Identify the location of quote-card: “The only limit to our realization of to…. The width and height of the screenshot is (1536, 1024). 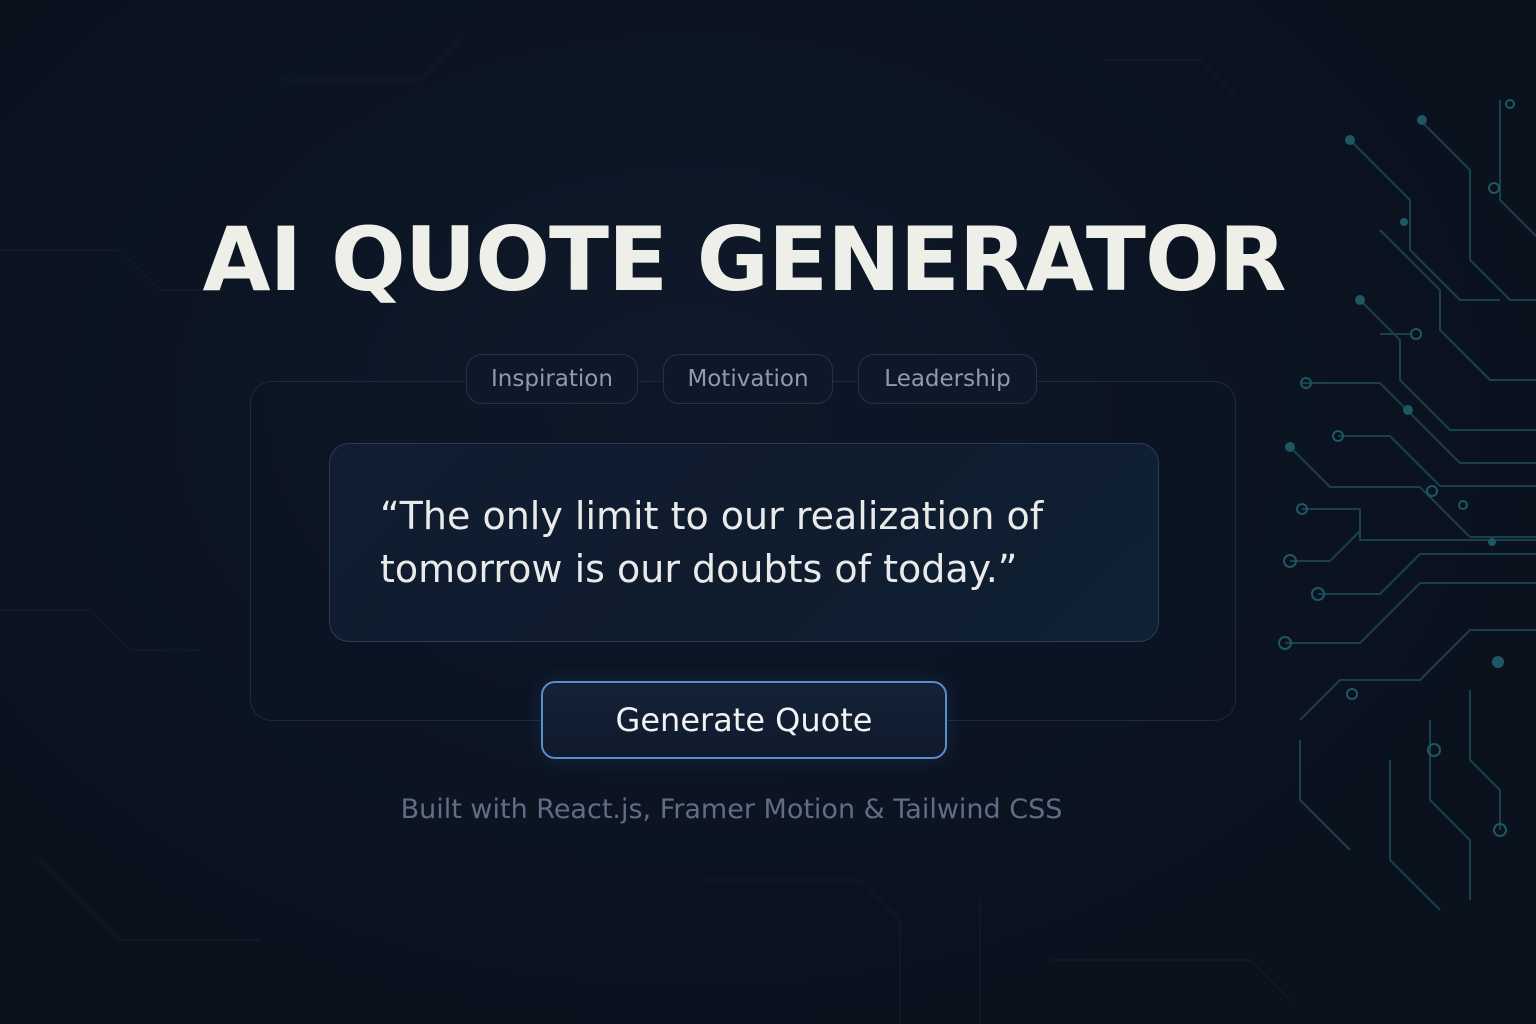
(744, 542).